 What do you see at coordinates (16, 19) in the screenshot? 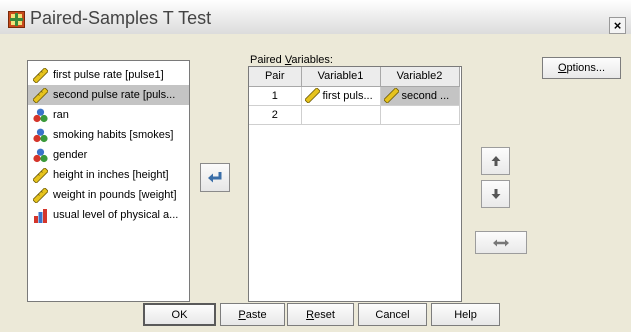
I see `app-icon` at bounding box center [16, 19].